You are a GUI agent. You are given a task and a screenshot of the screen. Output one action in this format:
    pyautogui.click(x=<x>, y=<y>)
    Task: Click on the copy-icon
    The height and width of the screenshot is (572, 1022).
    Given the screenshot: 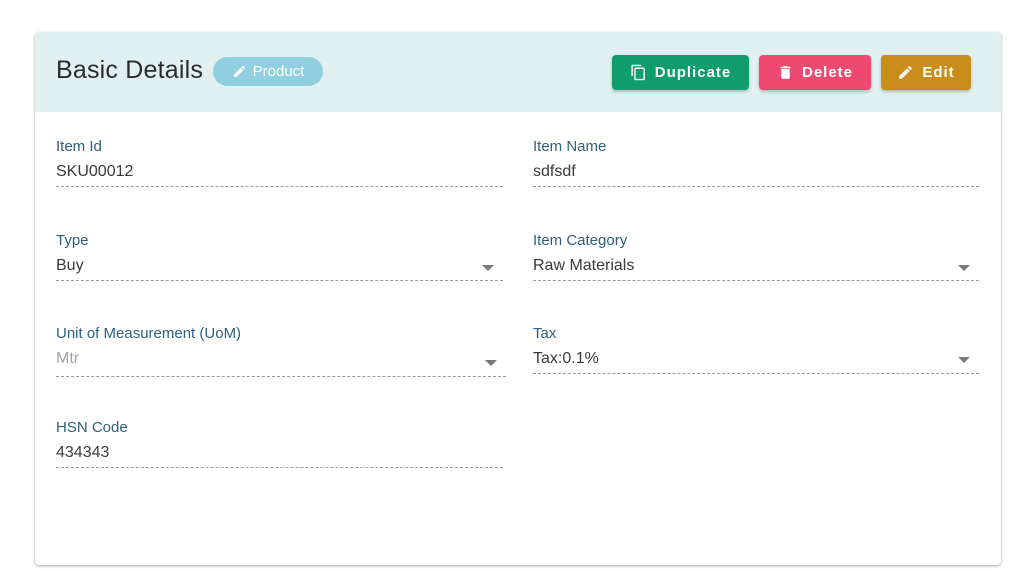 What is the action you would take?
    pyautogui.click(x=638, y=72)
    